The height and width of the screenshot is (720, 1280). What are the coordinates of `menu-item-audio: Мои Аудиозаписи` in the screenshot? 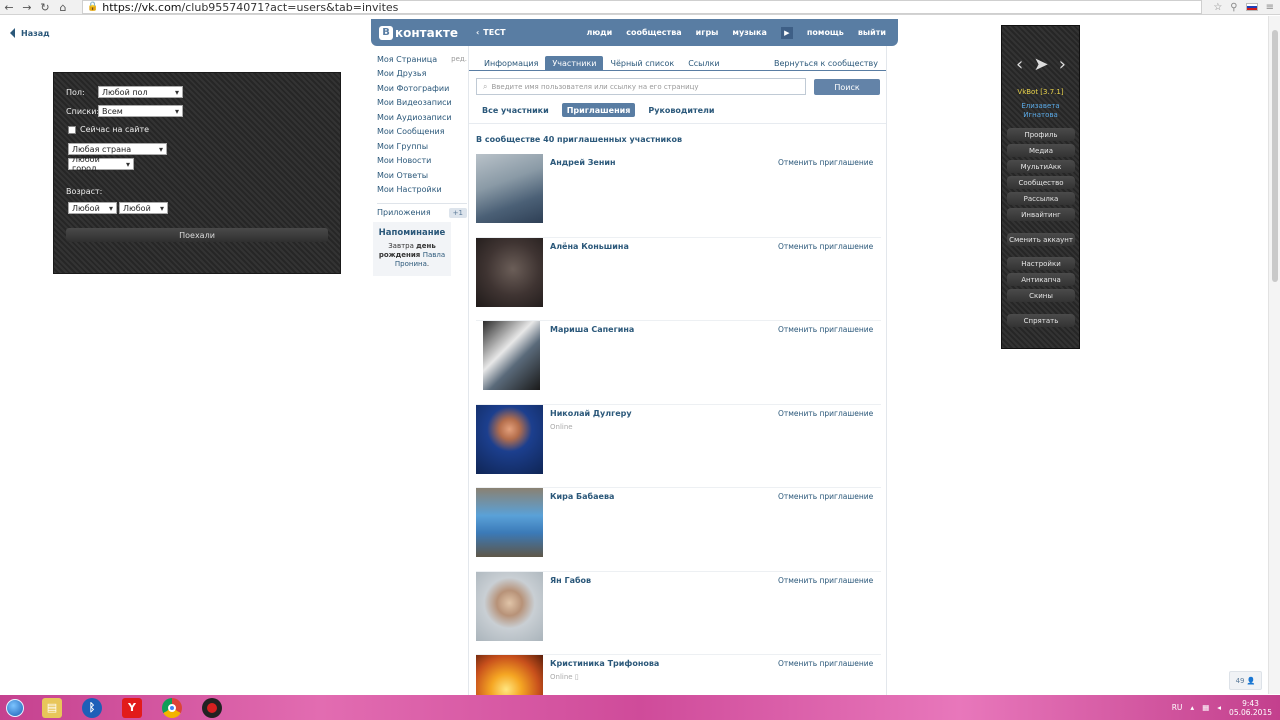 It's located at (422, 117).